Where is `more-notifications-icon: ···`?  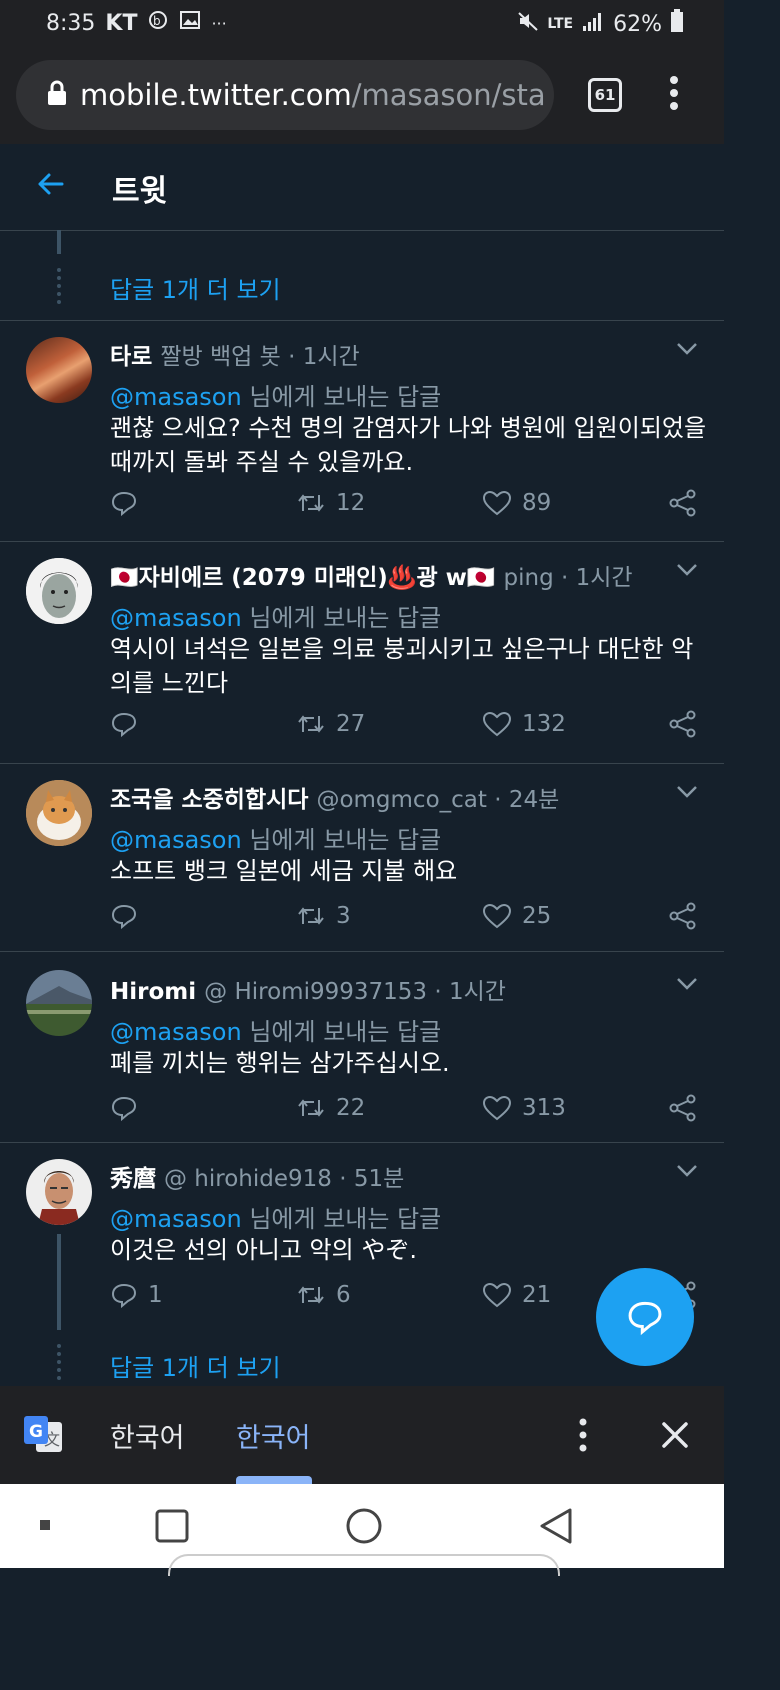
more-notifications-icon: ··· is located at coordinates (219, 23).